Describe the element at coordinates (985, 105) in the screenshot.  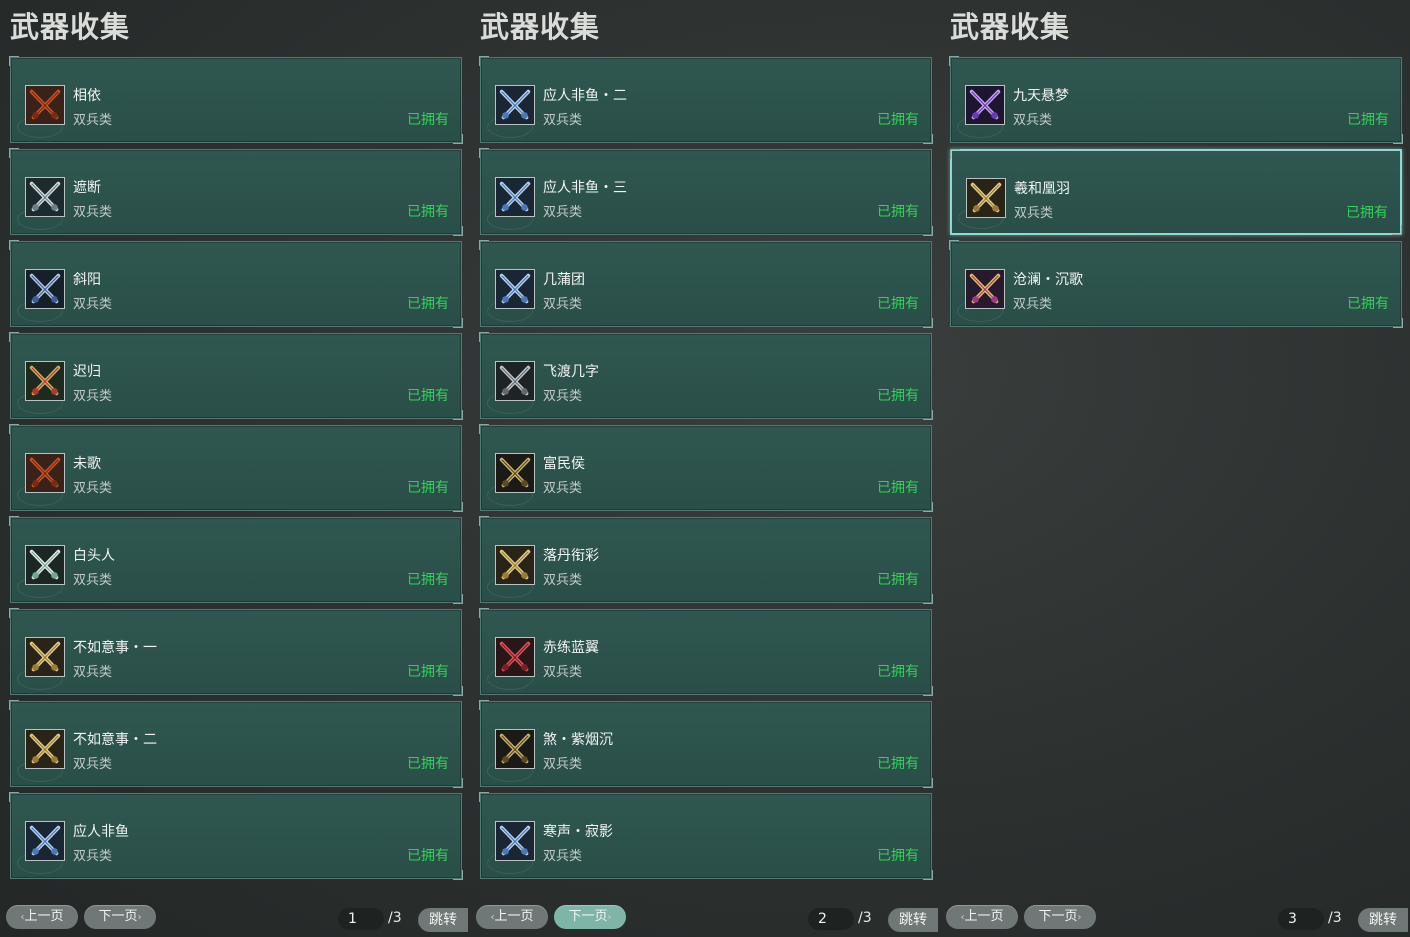
I see `twin-swords-purple-icon` at that location.